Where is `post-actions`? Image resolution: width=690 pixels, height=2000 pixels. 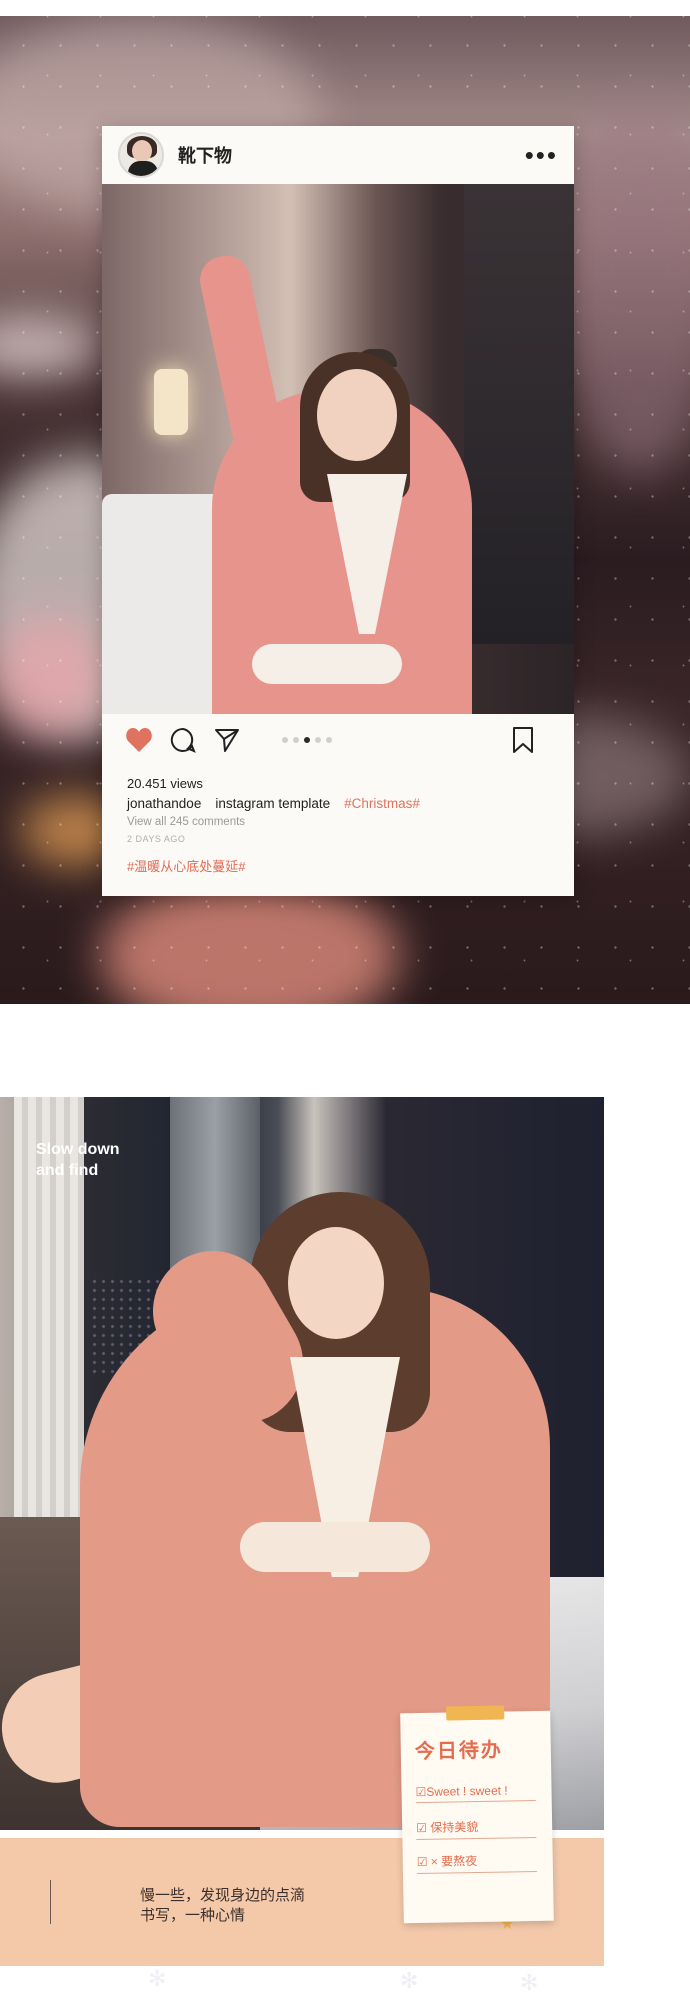 post-actions is located at coordinates (338, 740).